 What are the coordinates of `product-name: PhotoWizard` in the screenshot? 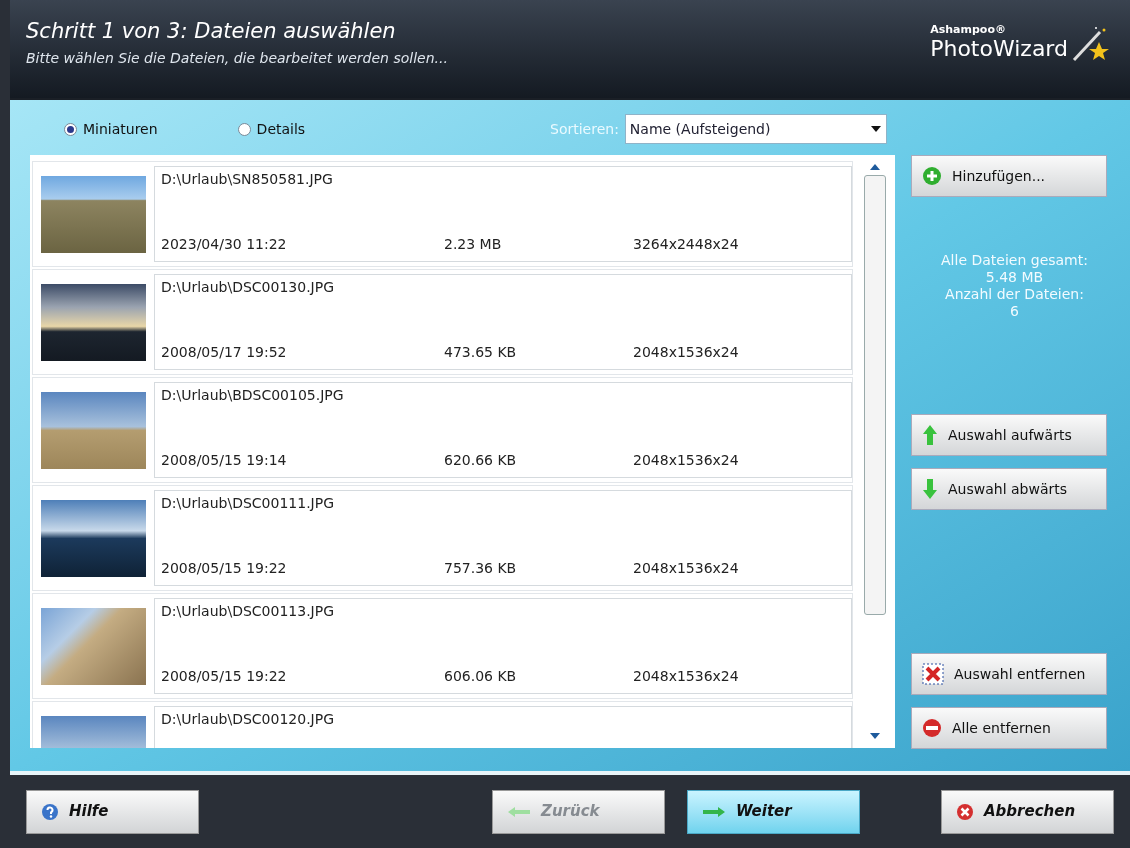 It's located at (999, 49).